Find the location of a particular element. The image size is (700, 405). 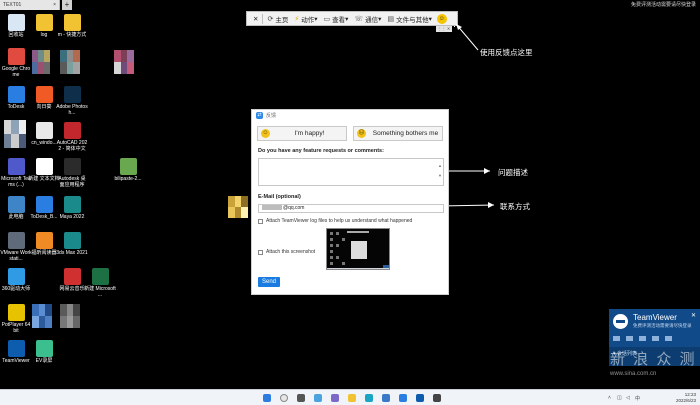

network-icon: ◫ is located at coordinates (619, 398).